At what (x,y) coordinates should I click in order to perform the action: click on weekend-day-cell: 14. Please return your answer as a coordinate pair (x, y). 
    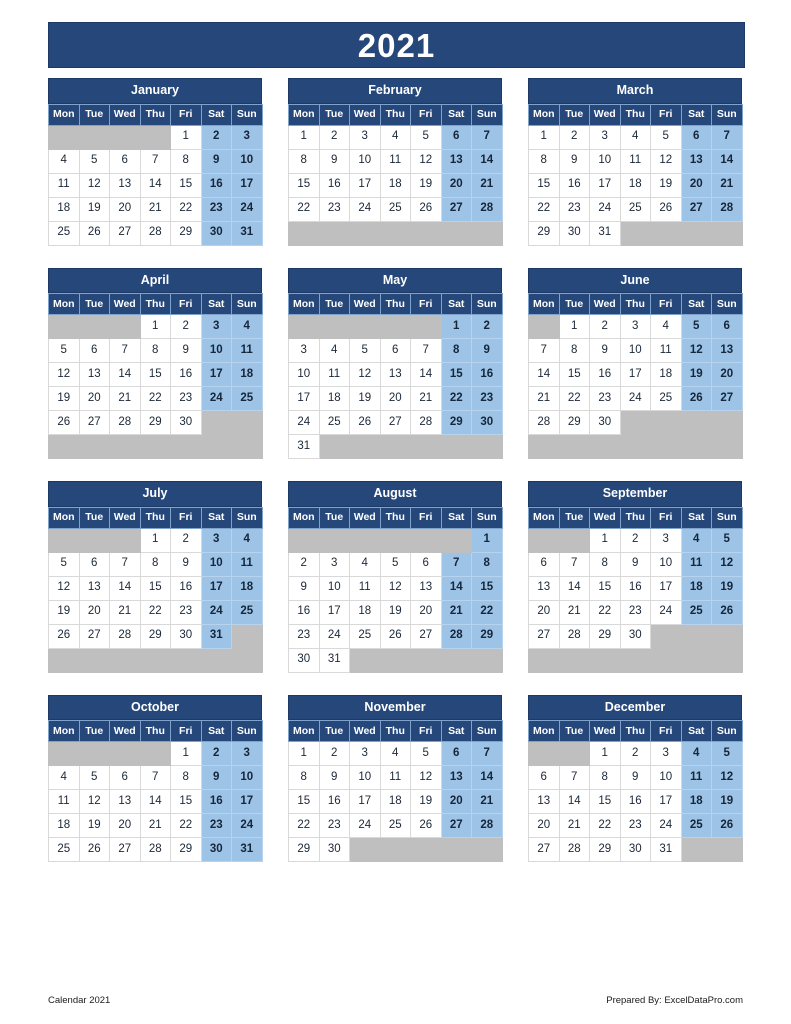
    Looking at the image, I should click on (727, 161).